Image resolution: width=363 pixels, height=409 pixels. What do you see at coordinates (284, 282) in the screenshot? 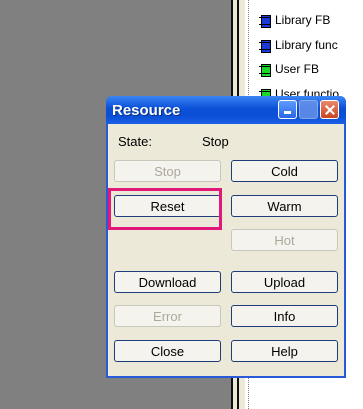
I see `upload-button: Upload` at bounding box center [284, 282].